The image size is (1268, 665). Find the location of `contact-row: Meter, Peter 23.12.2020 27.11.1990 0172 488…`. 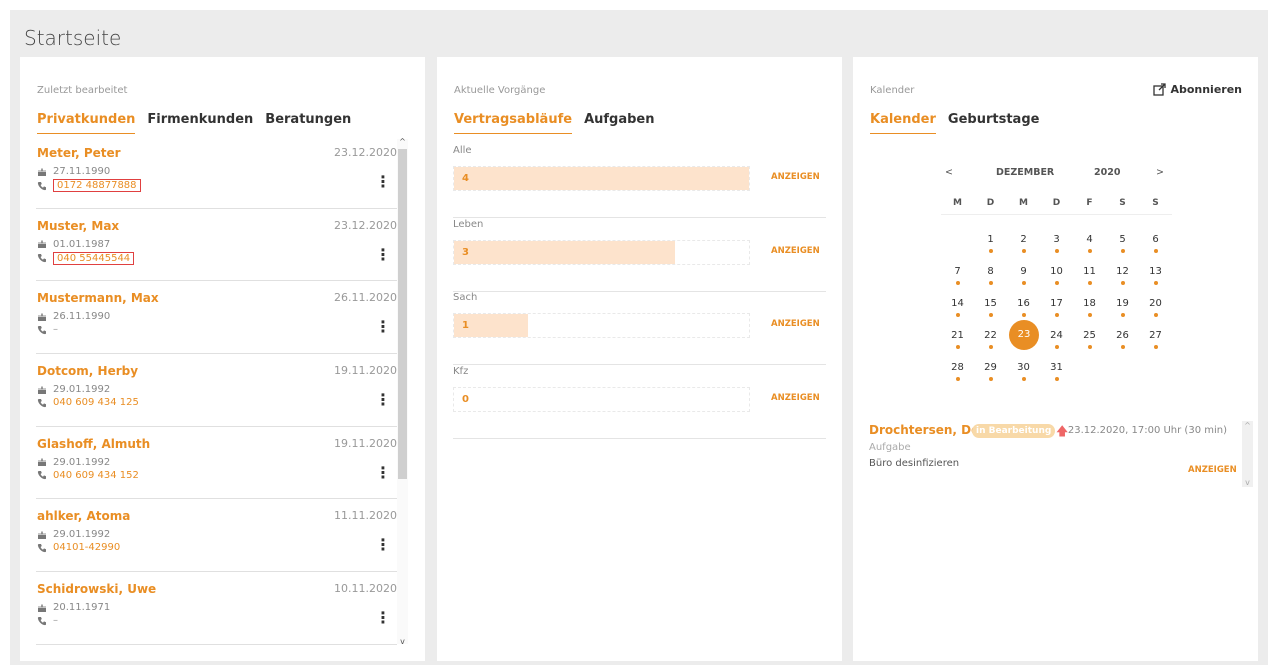

contact-row: Meter, Peter 23.12.2020 27.11.1990 0172 488… is located at coordinates (216, 172).